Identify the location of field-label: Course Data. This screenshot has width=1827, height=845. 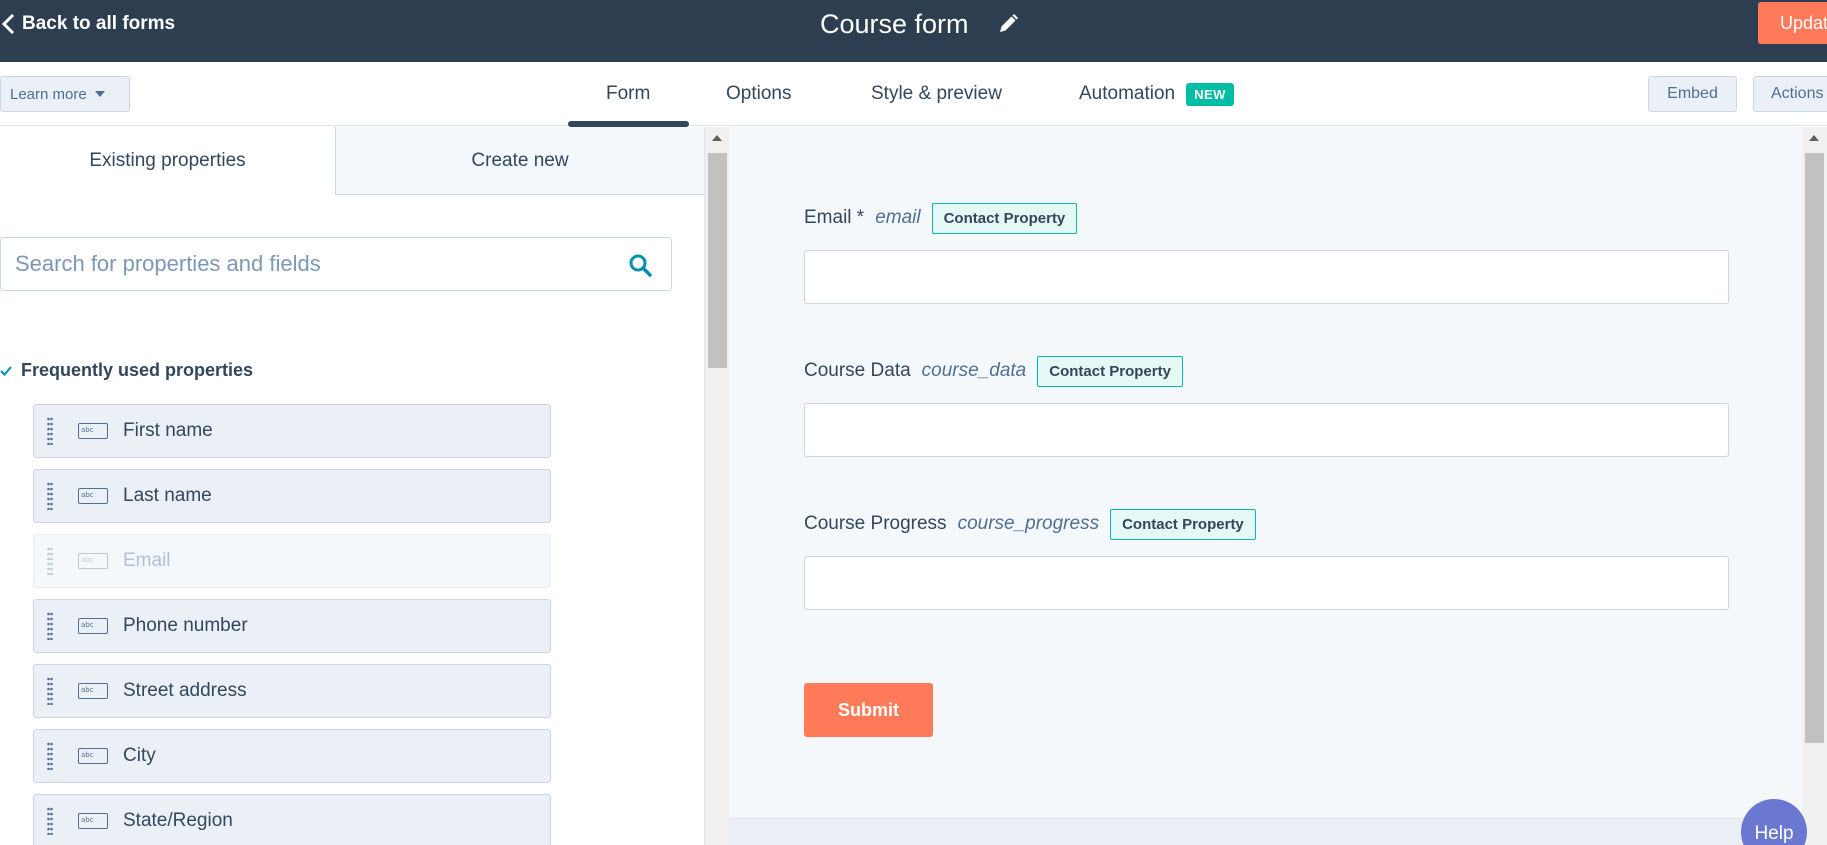
(857, 370).